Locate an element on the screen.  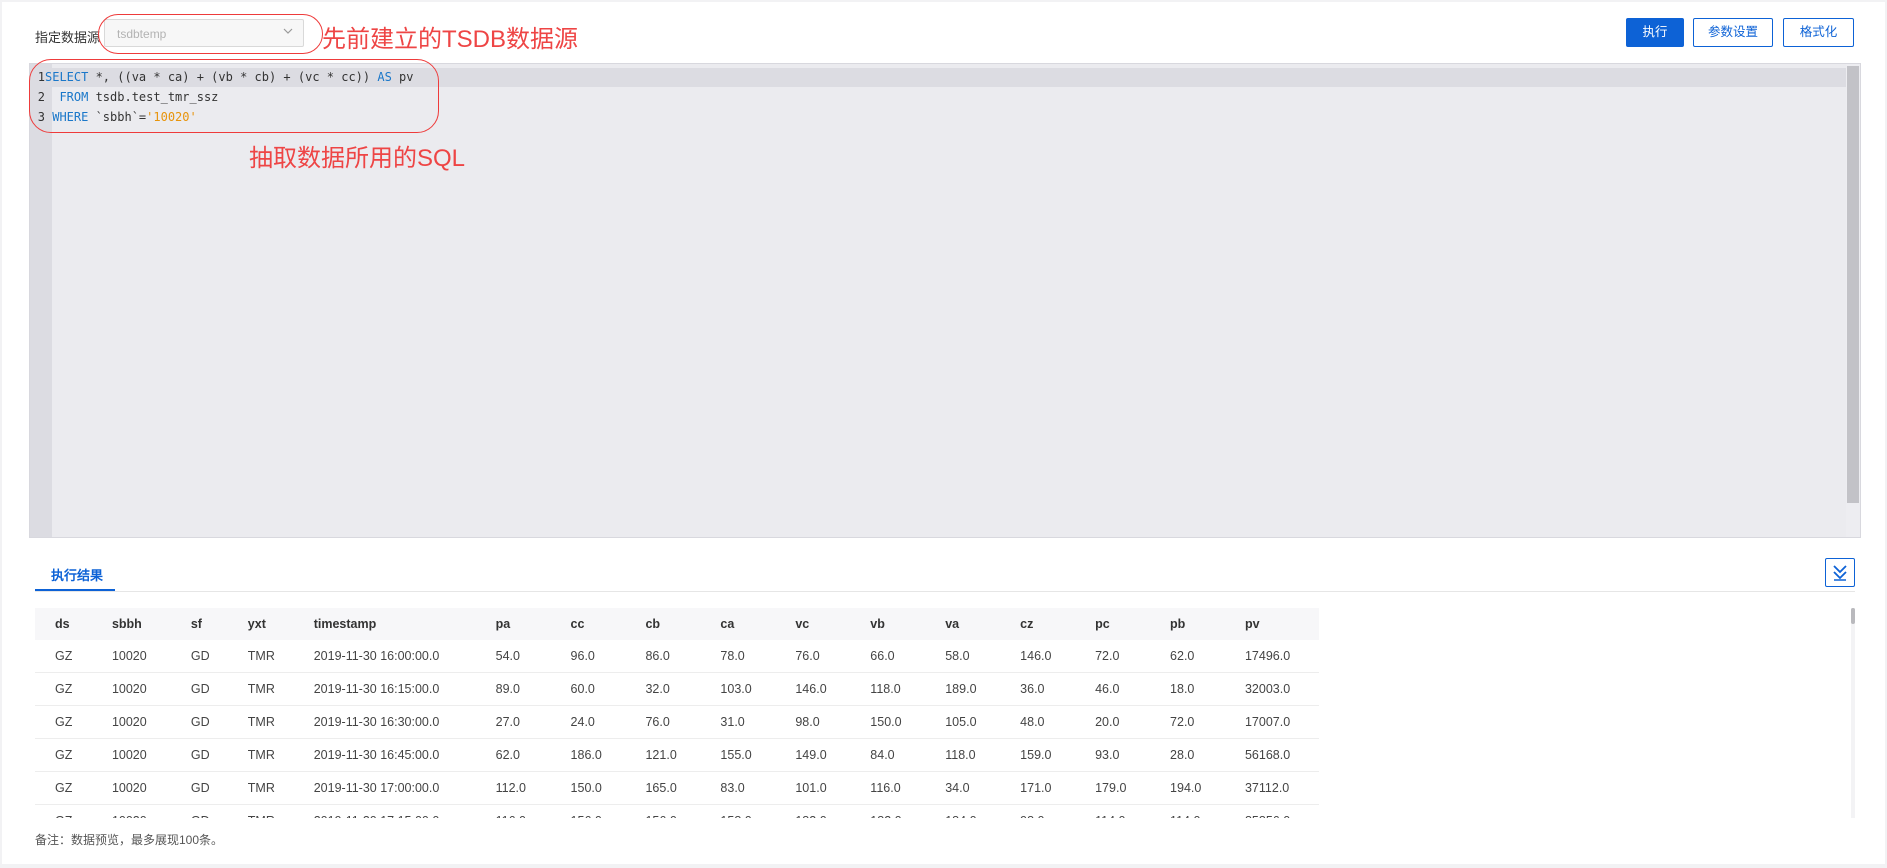
table-cell: 86.0 is located at coordinates (663, 656).